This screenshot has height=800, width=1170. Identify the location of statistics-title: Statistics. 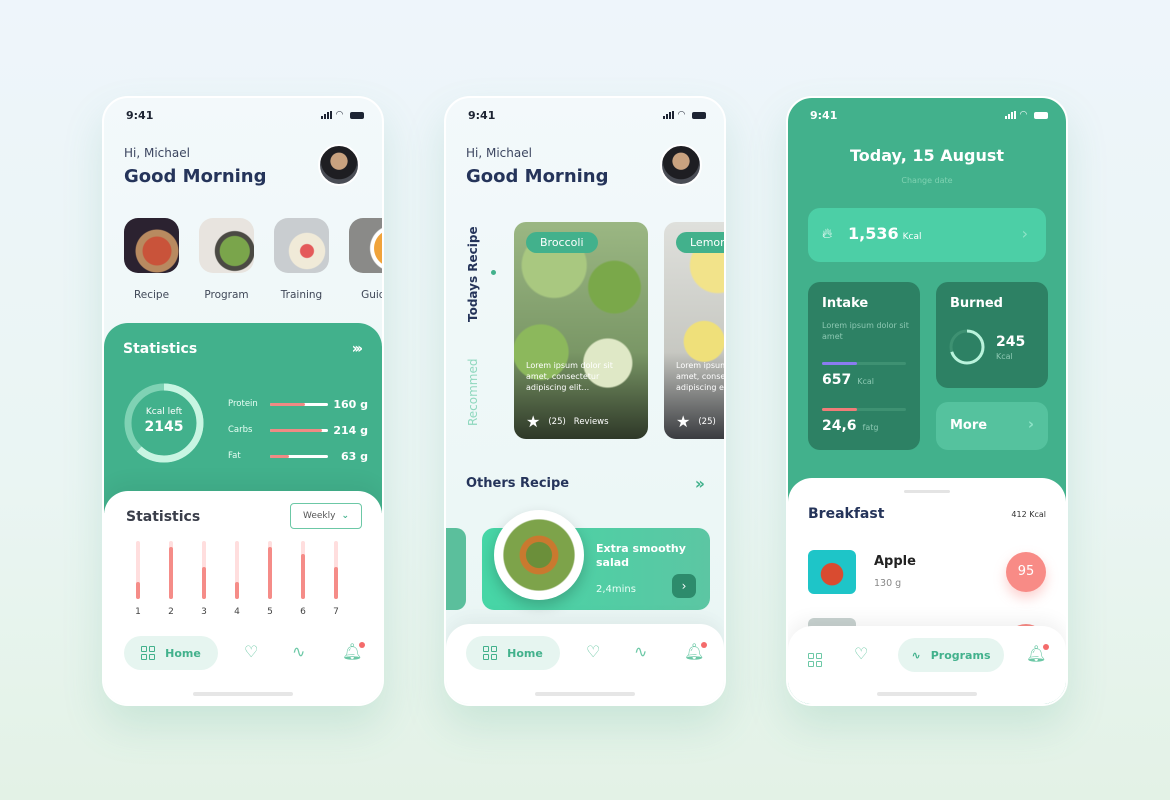
(160, 349).